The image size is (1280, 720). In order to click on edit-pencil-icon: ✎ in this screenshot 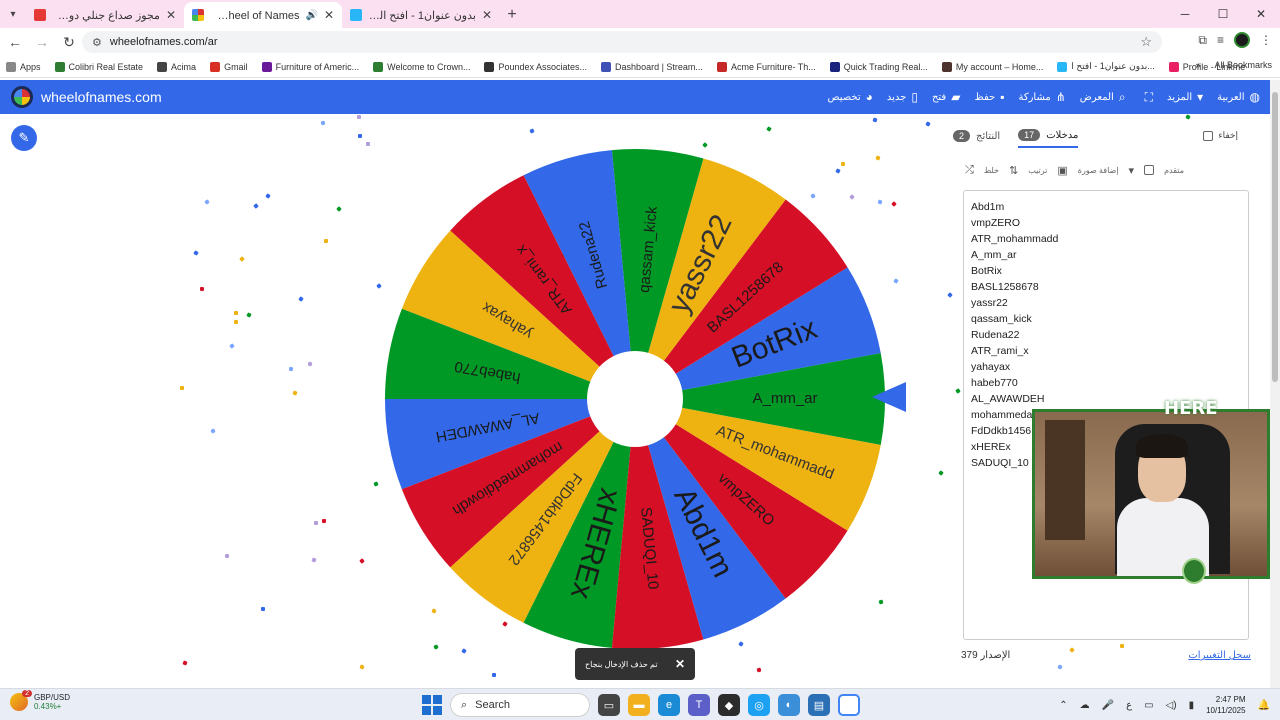, I will do `click(24, 138)`.